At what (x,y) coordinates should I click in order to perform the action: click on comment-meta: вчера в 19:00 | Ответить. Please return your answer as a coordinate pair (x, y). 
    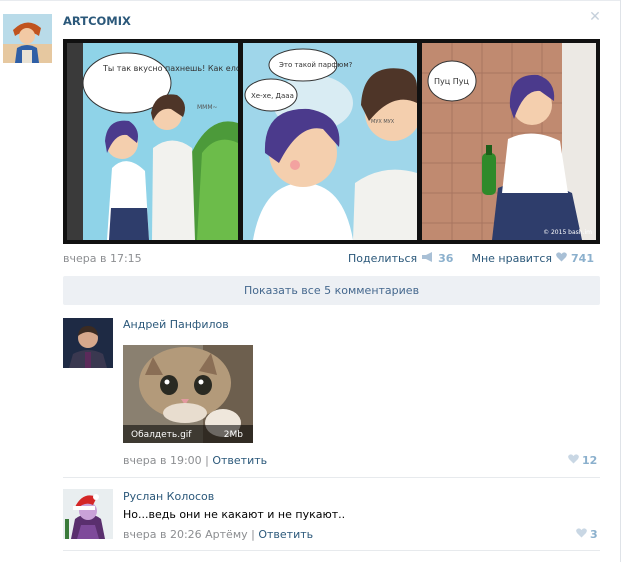
    Looking at the image, I should click on (195, 460).